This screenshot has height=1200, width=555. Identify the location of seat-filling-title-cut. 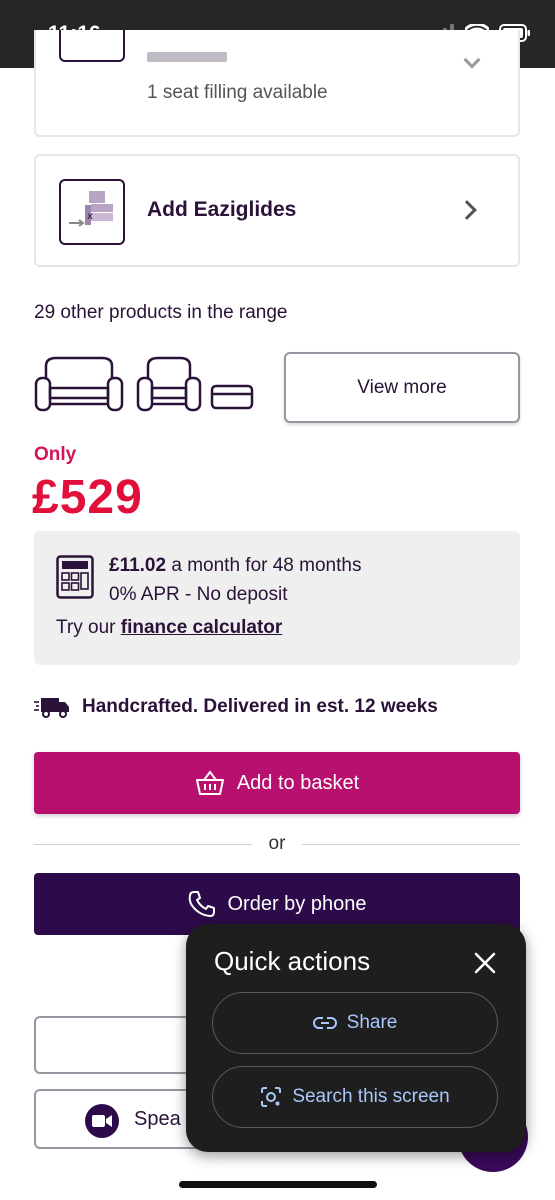
(187, 57).